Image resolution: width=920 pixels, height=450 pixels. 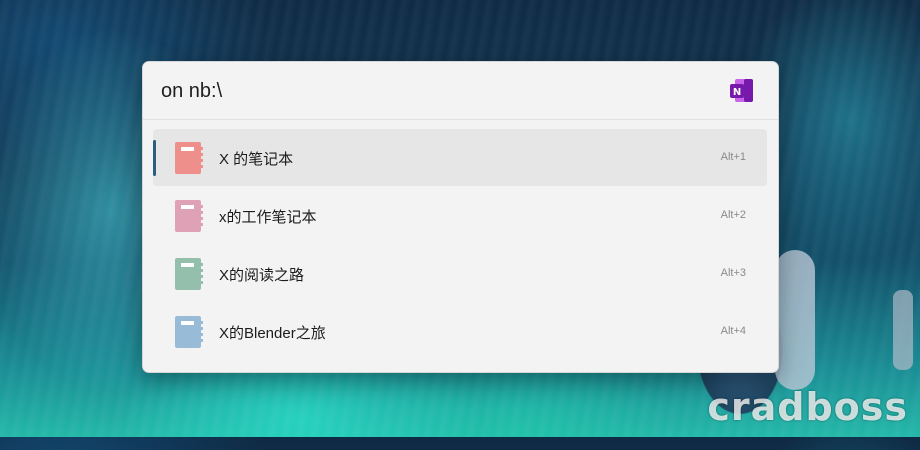 I want to click on watermark: cradboss, so click(x=807, y=407).